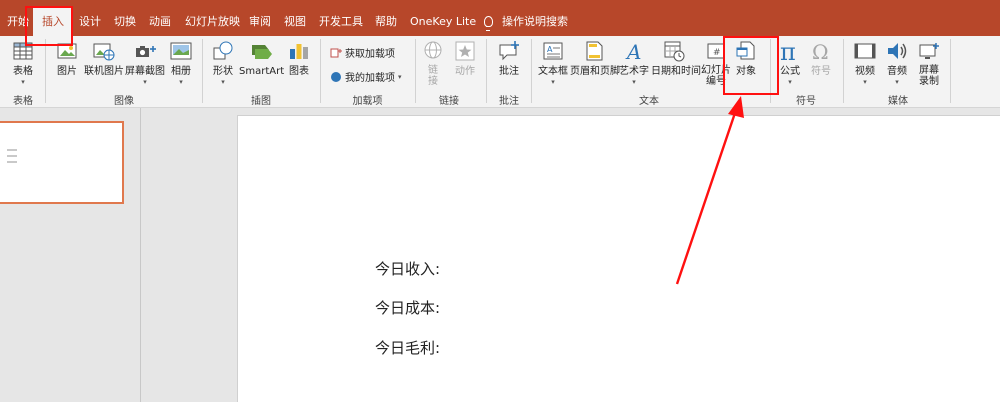 This screenshot has height=402, width=1000. What do you see at coordinates (465, 58) in the screenshot?
I see `action-button: 动作` at bounding box center [465, 58].